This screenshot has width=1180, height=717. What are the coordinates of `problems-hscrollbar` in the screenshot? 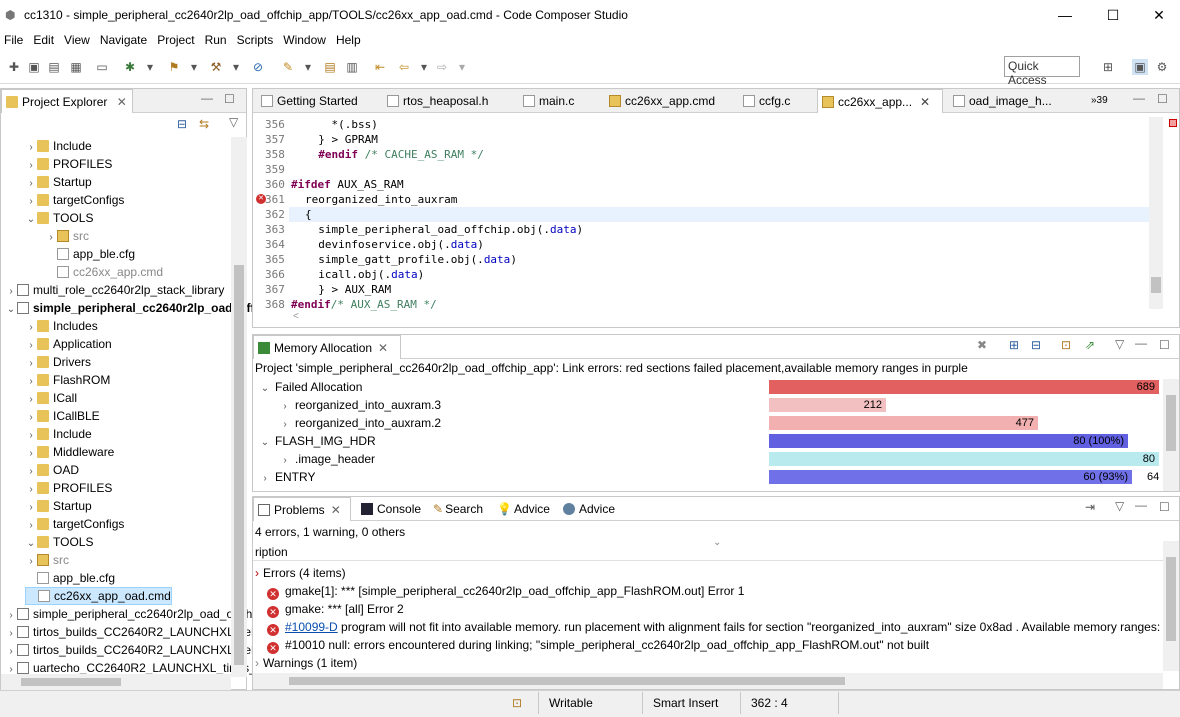 It's located at (708, 681).